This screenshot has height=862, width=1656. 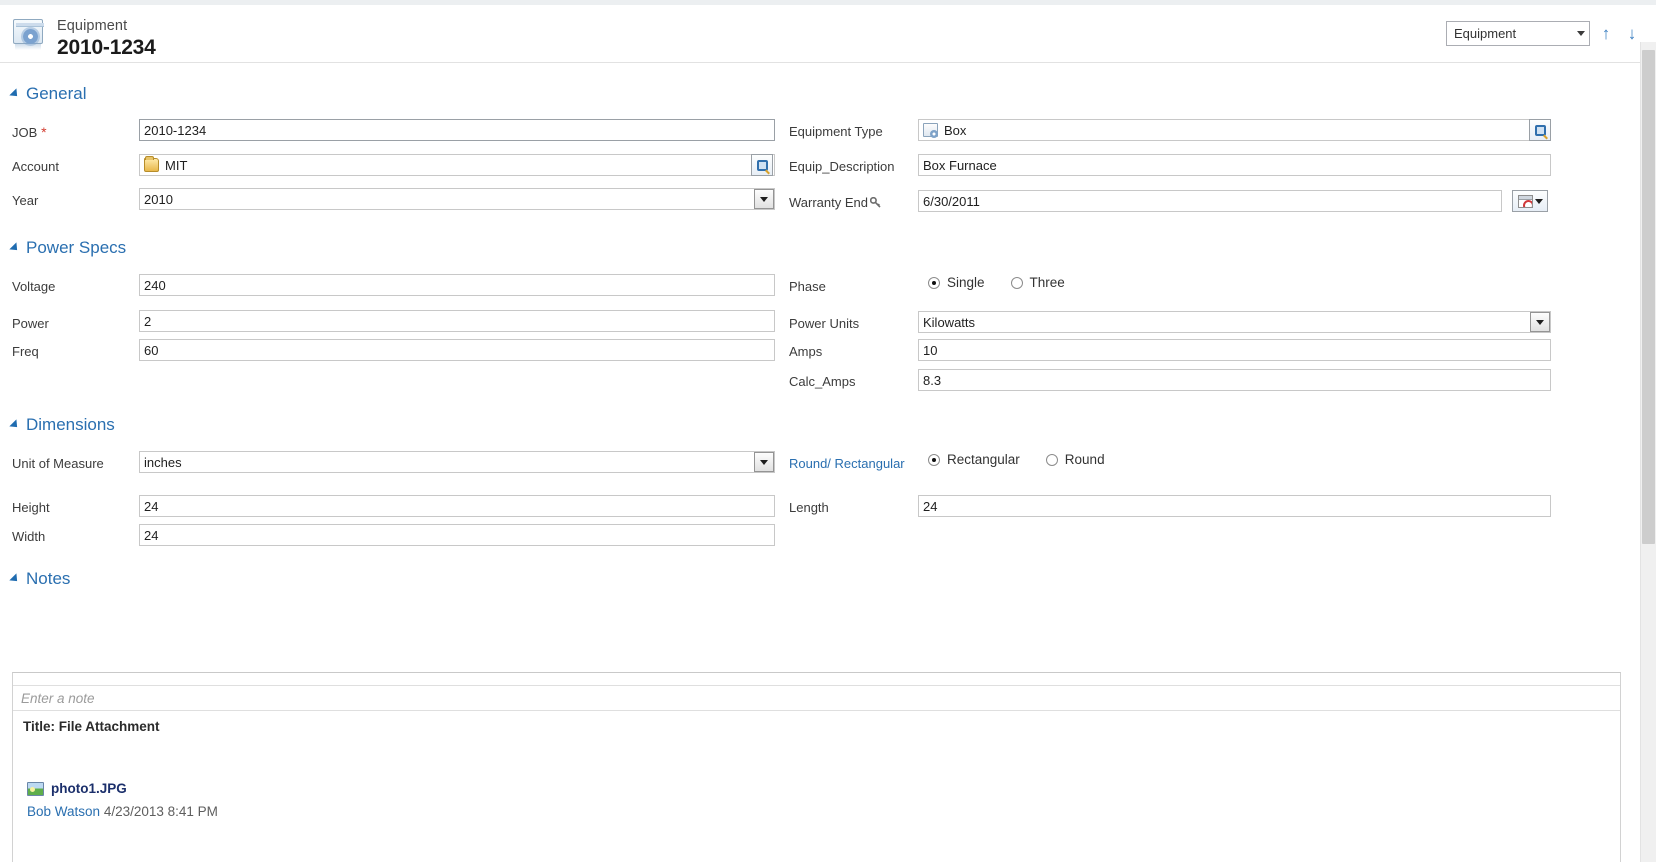 I want to click on width-input: 24, so click(x=457, y=535).